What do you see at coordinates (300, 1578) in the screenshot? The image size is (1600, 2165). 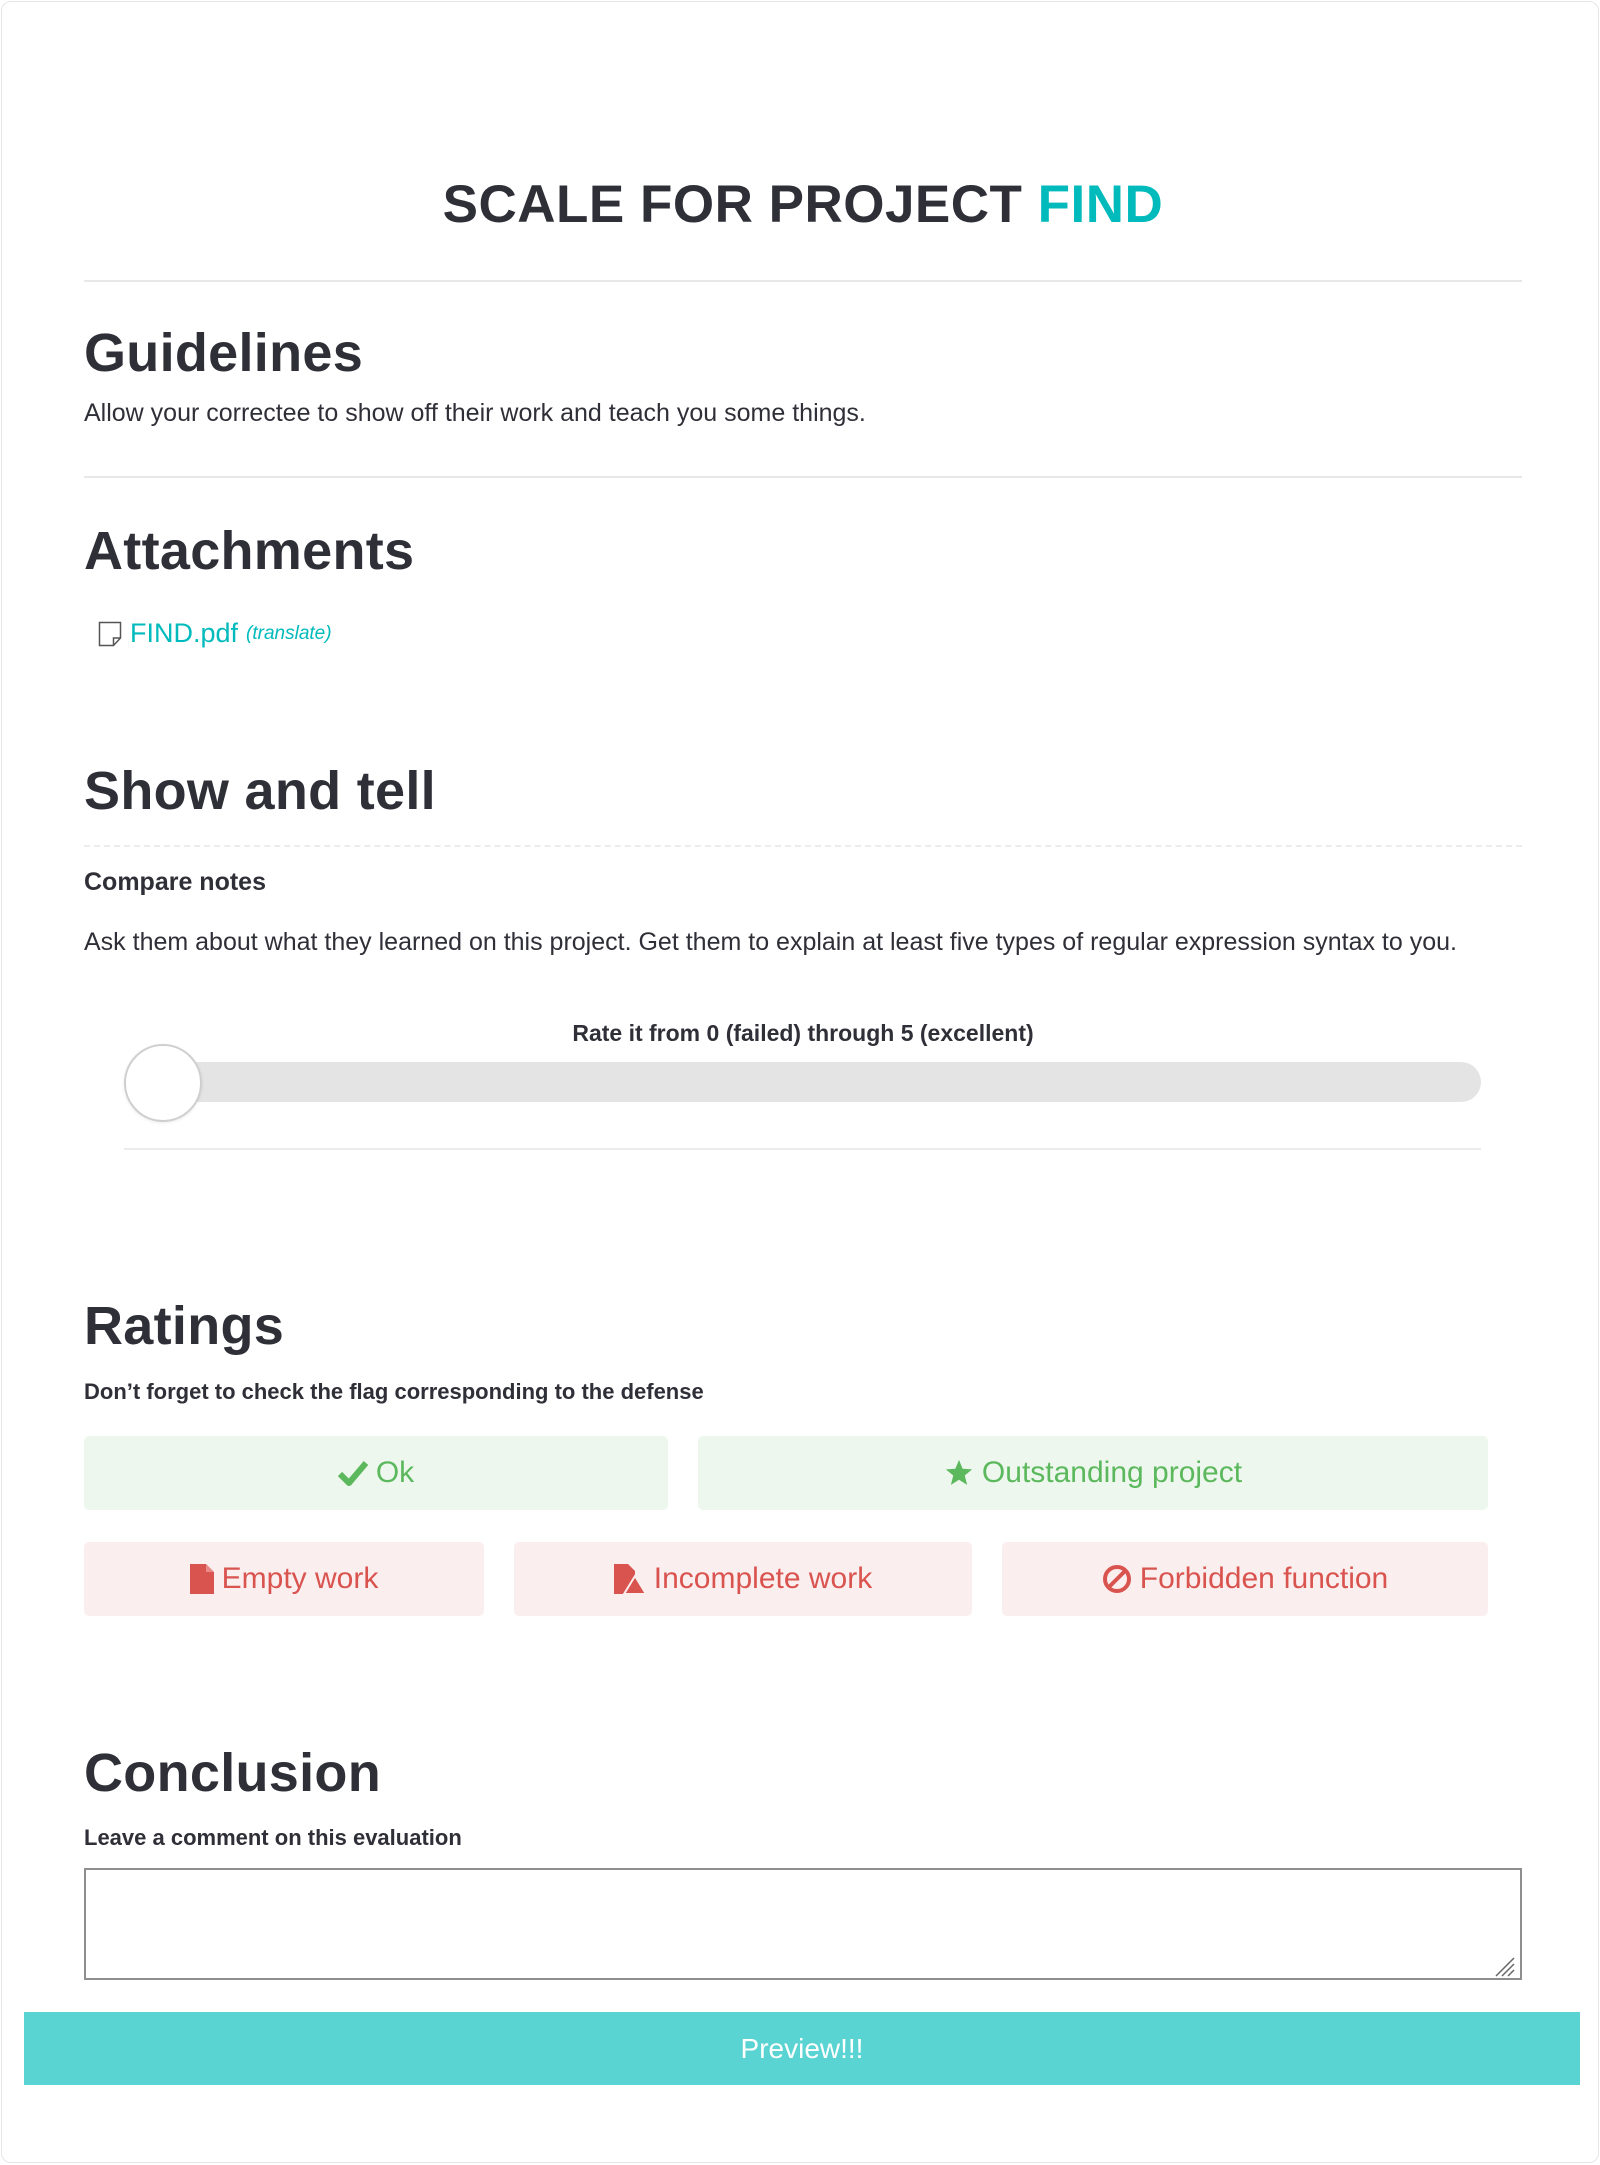 I see `empty-work-flag-label: Empty work` at bounding box center [300, 1578].